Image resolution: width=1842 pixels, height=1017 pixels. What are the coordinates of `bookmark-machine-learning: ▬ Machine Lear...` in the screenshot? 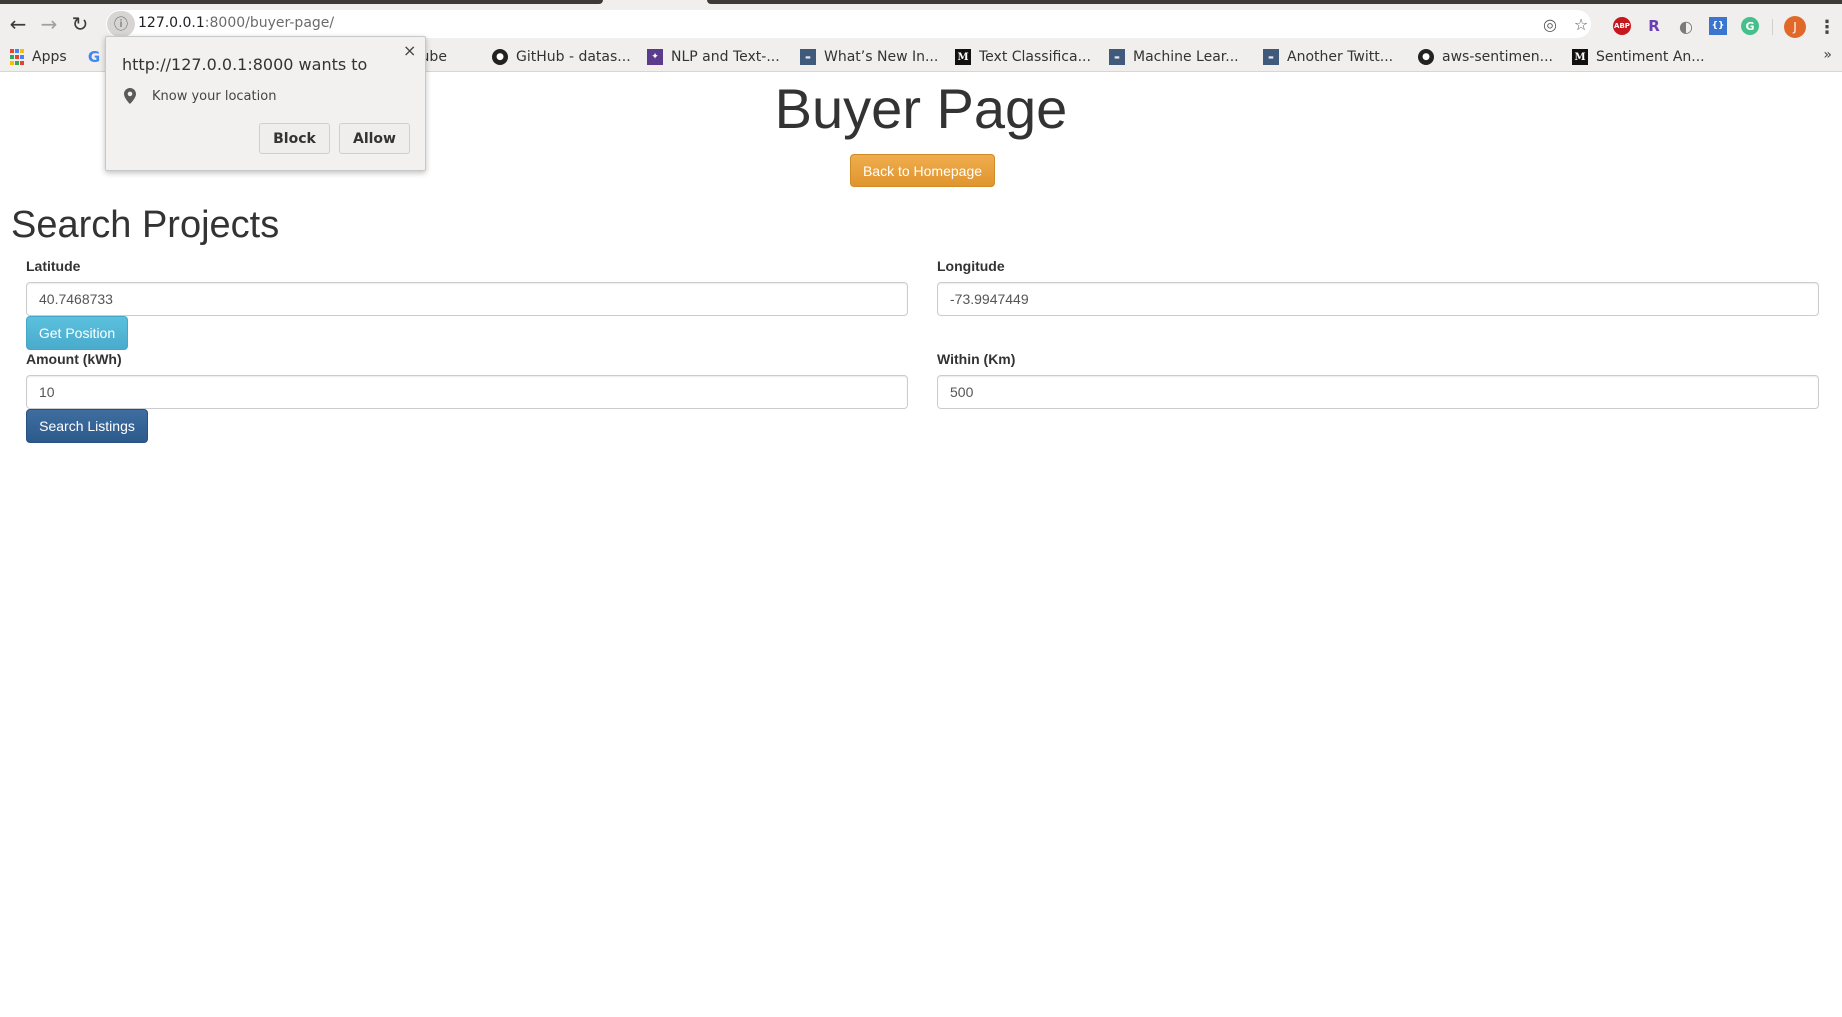 It's located at (1174, 57).